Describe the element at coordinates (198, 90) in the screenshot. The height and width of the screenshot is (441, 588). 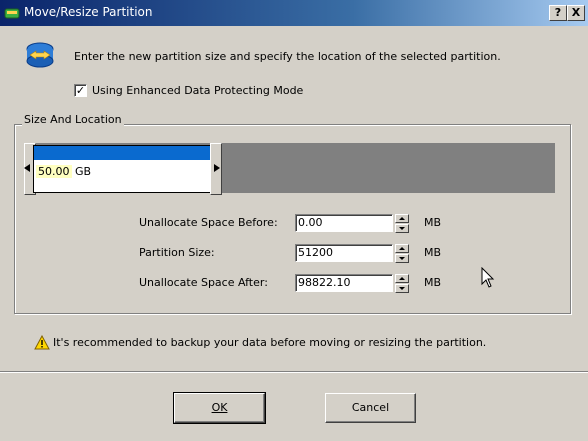
I see `protect-mode-label: Using Enhanced Data Protecting Mode` at that location.